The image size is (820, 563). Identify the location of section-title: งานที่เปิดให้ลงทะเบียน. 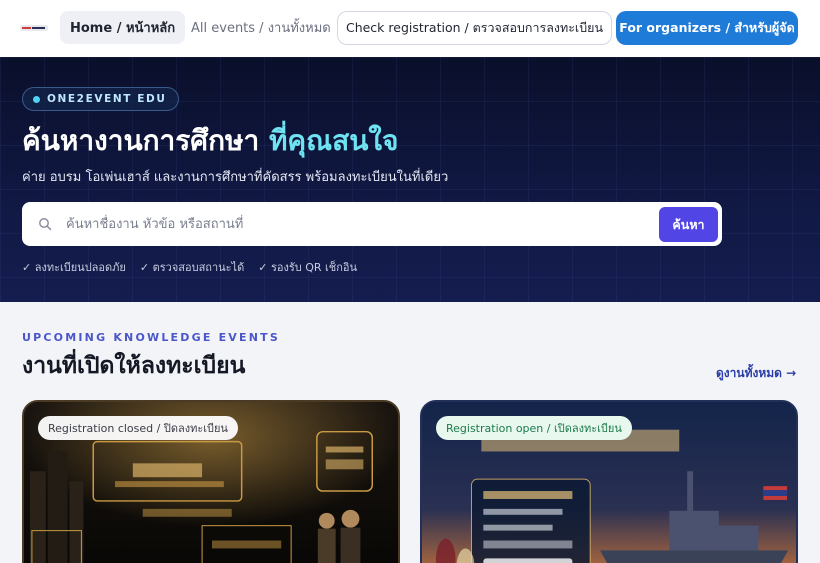
(134, 366).